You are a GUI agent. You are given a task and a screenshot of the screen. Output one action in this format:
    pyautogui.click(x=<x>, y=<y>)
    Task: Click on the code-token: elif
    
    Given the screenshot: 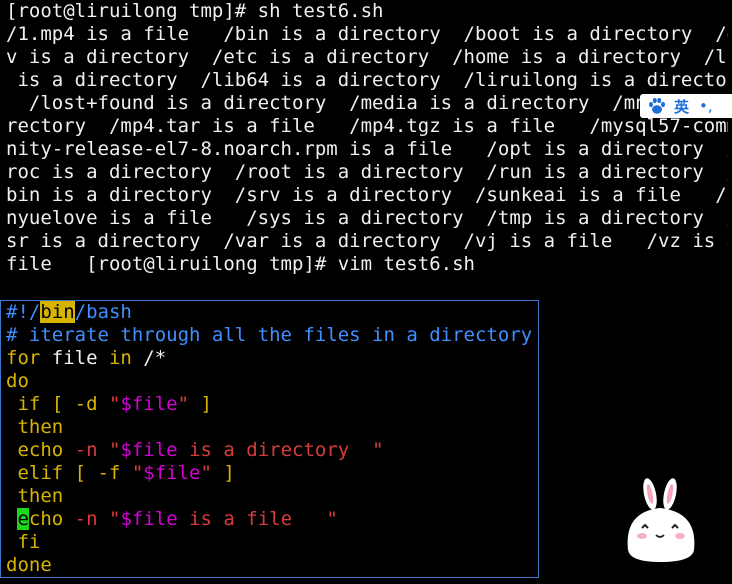 What is the action you would take?
    pyautogui.click(x=35, y=473)
    